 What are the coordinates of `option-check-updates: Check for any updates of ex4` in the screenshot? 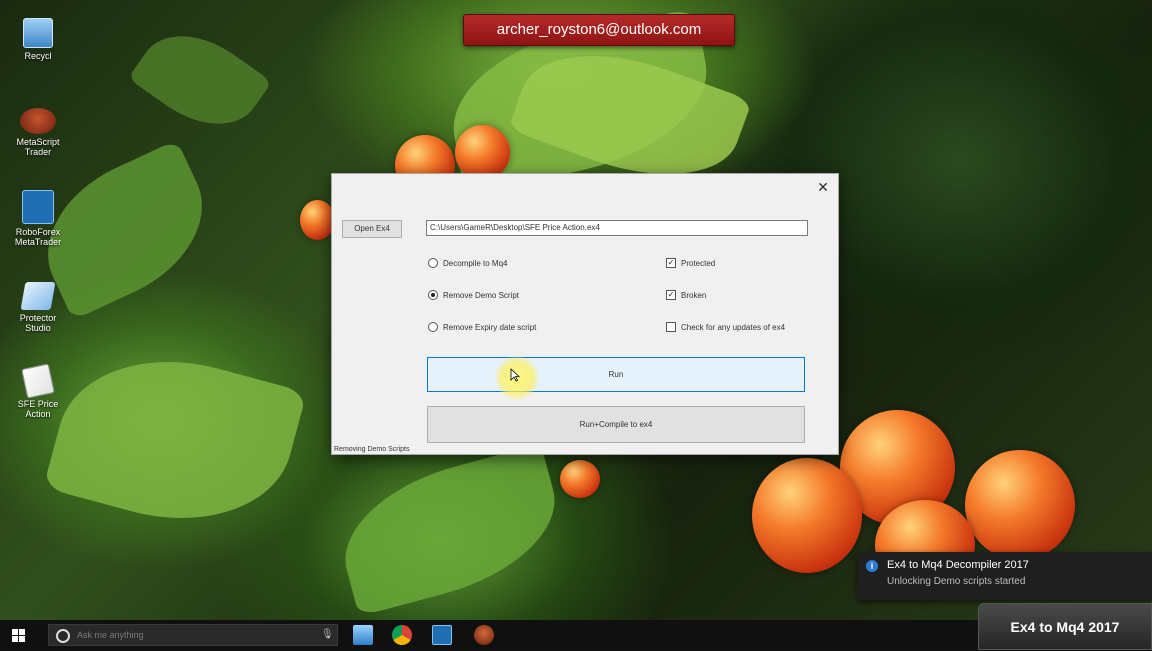 It's located at (725, 327).